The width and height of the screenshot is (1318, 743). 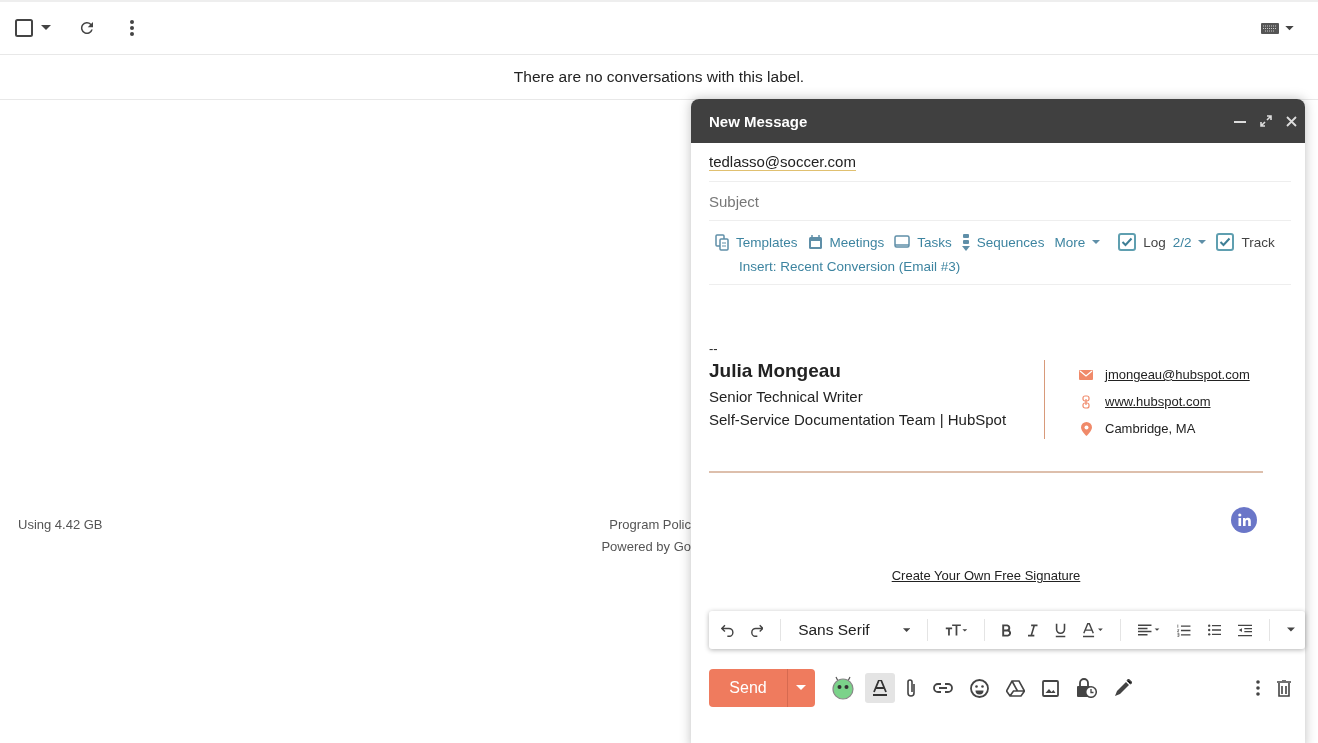 What do you see at coordinates (850, 266) in the screenshot?
I see `insert-link: Insert: Recent Conversion (Email #3)` at bounding box center [850, 266].